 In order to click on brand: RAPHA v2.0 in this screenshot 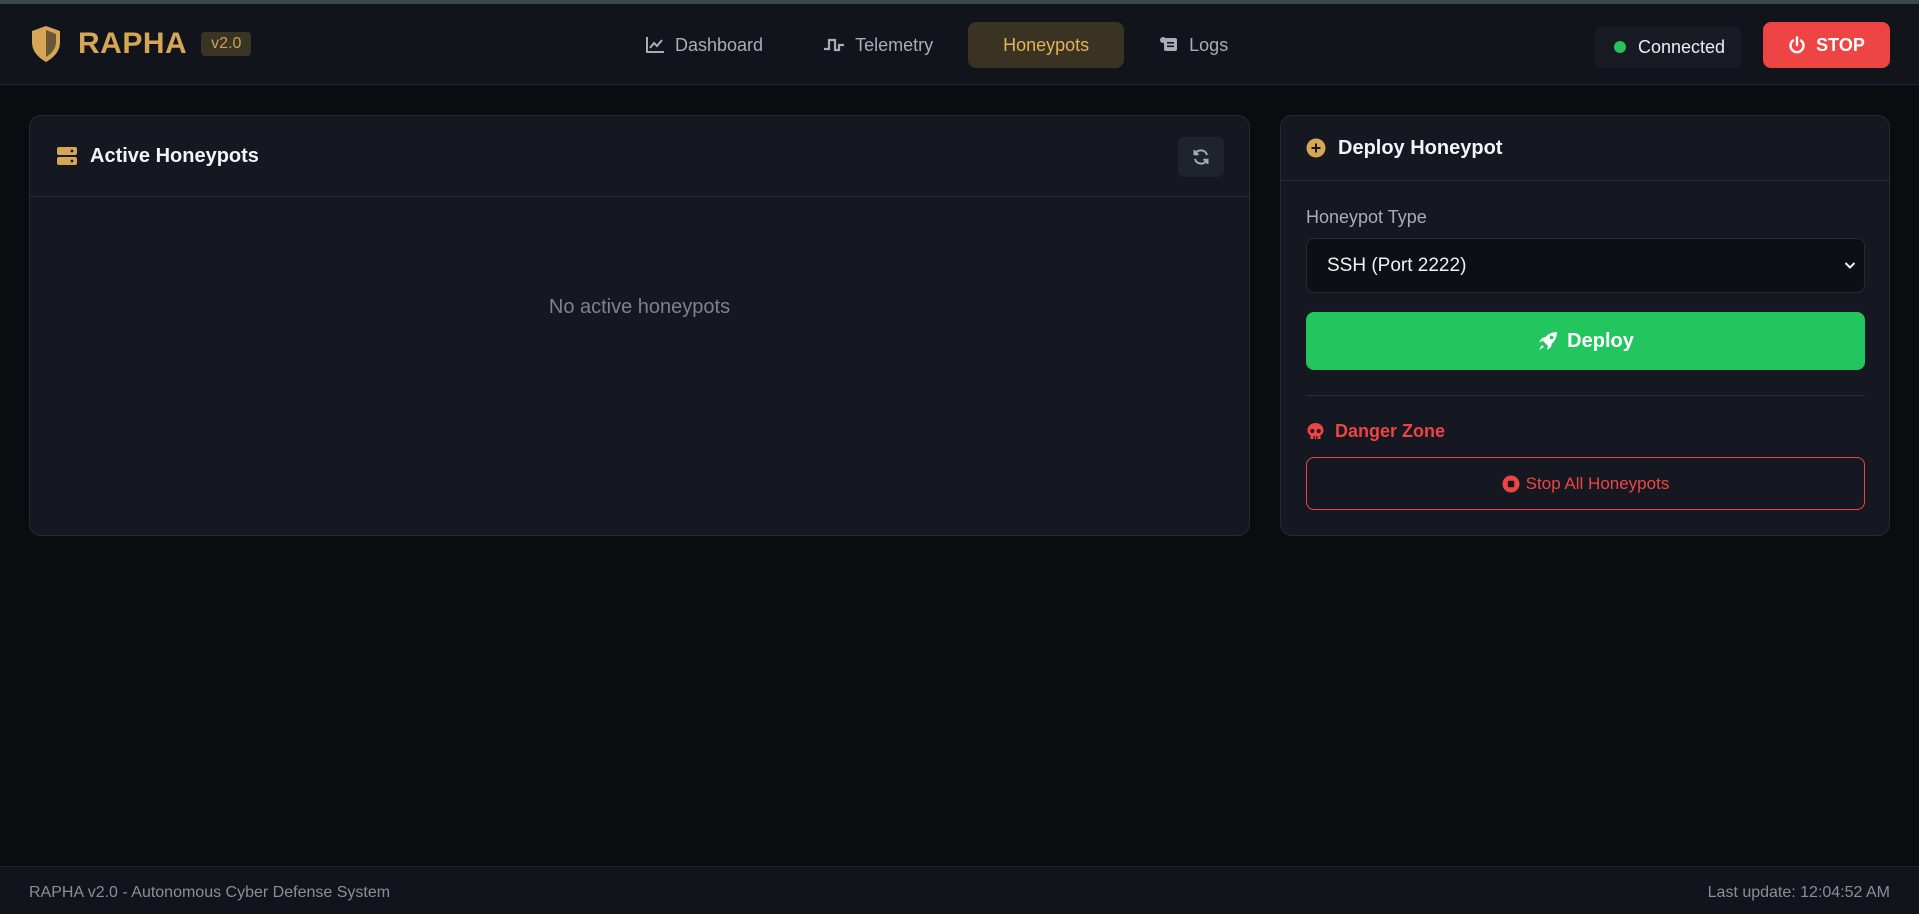, I will do `click(141, 44)`.